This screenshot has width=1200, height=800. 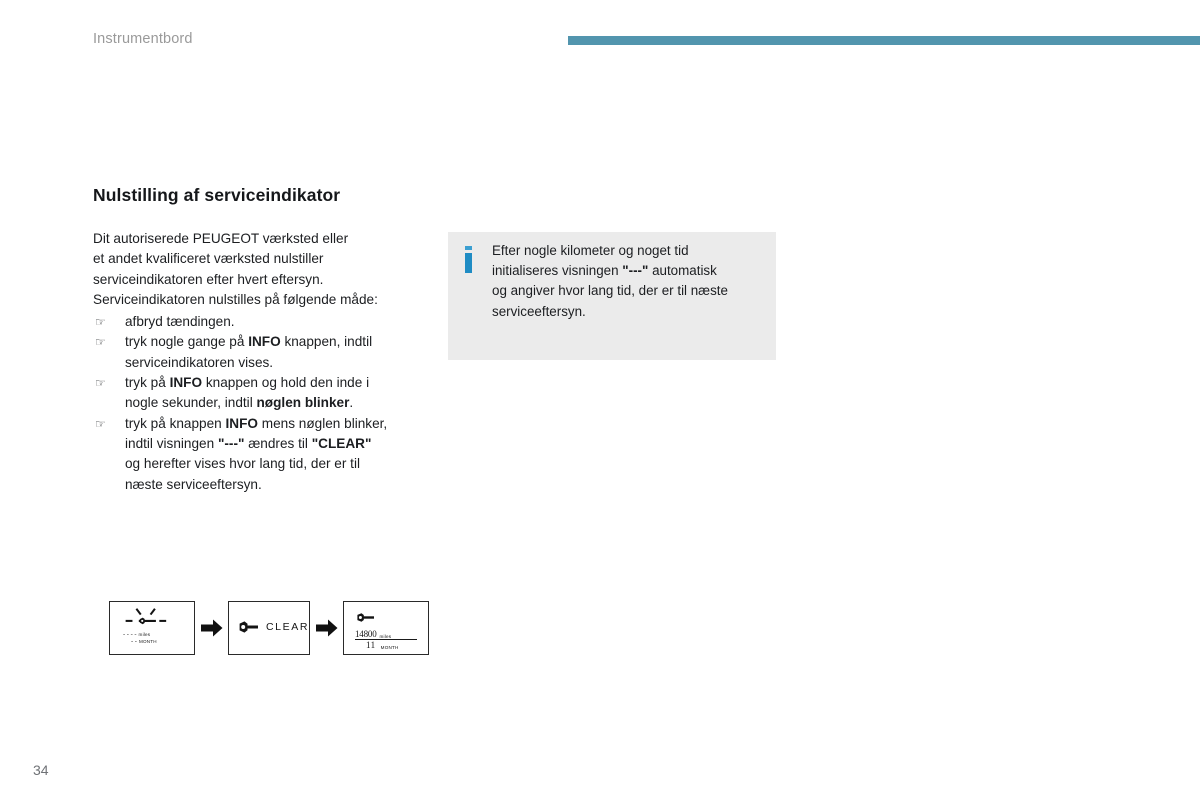 What do you see at coordinates (208, 279) in the screenshot?
I see `intro-line: serviceindikatoren efter hvert eftersyn.` at bounding box center [208, 279].